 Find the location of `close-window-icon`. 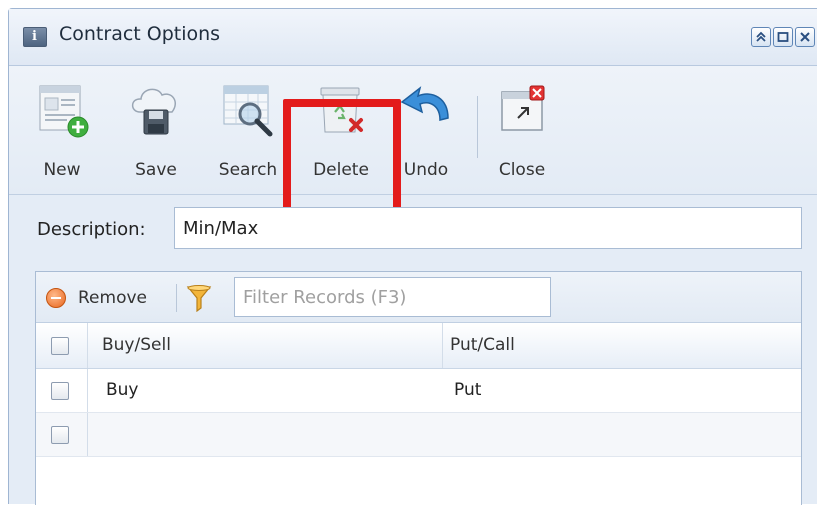

close-window-icon is located at coordinates (523, 108).